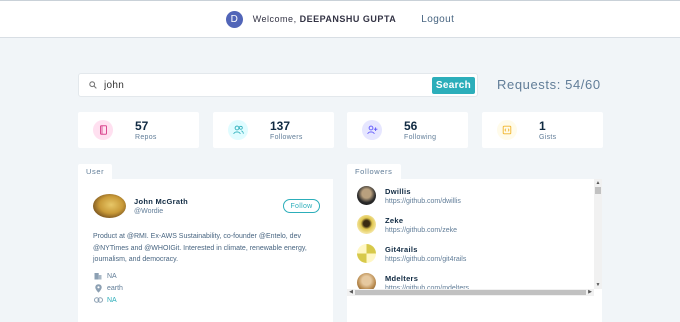 Image resolution: width=680 pixels, height=322 pixels. I want to click on user-location: earth, so click(108, 288).